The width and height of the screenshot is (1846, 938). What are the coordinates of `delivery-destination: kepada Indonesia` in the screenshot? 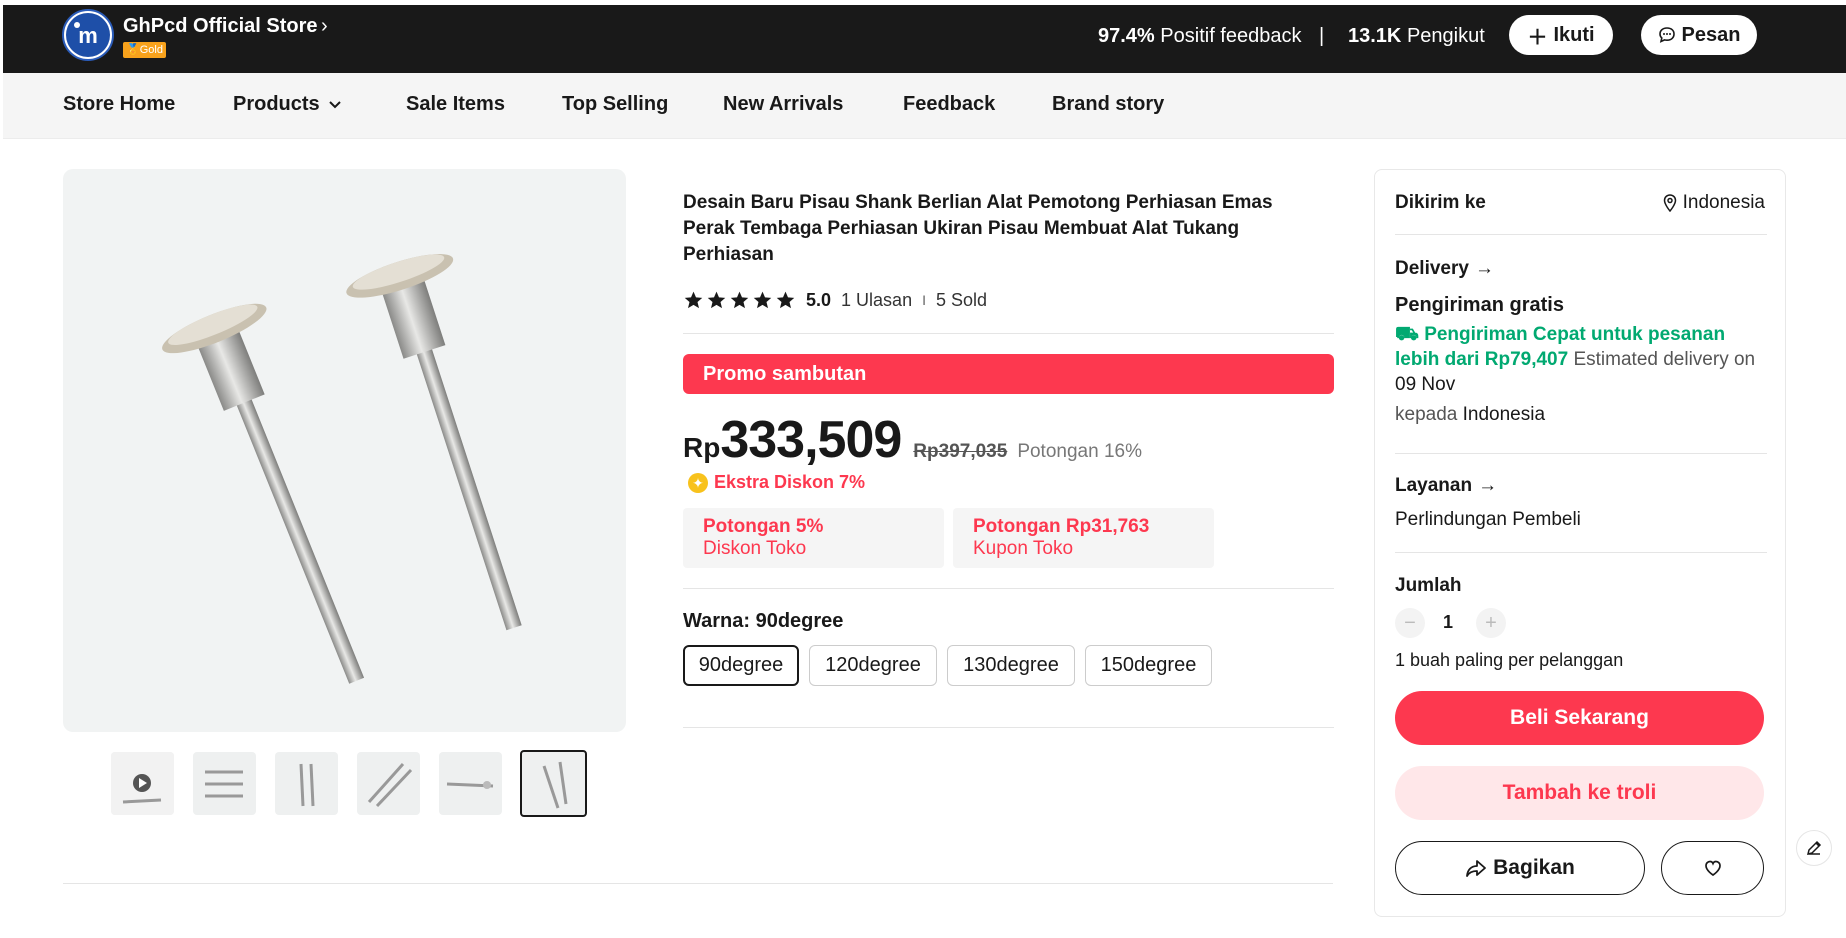 It's located at (1470, 415).